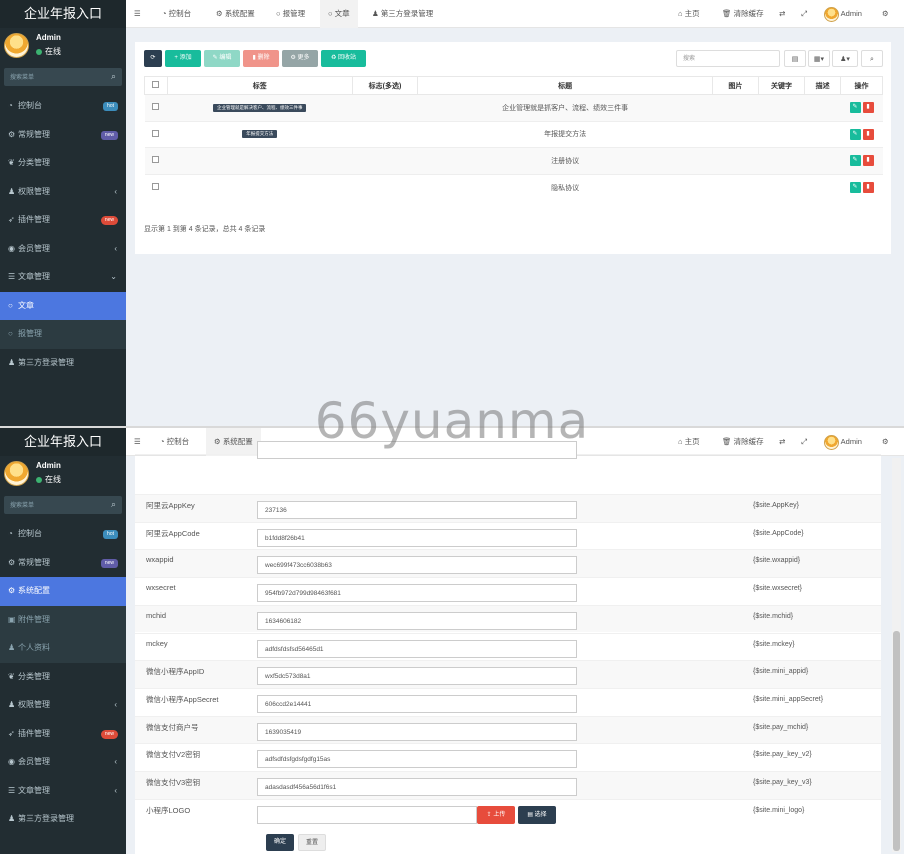 This screenshot has height=854, width=904. Describe the element at coordinates (872, 58) in the screenshot. I see `common-search-button: ⌕` at that location.